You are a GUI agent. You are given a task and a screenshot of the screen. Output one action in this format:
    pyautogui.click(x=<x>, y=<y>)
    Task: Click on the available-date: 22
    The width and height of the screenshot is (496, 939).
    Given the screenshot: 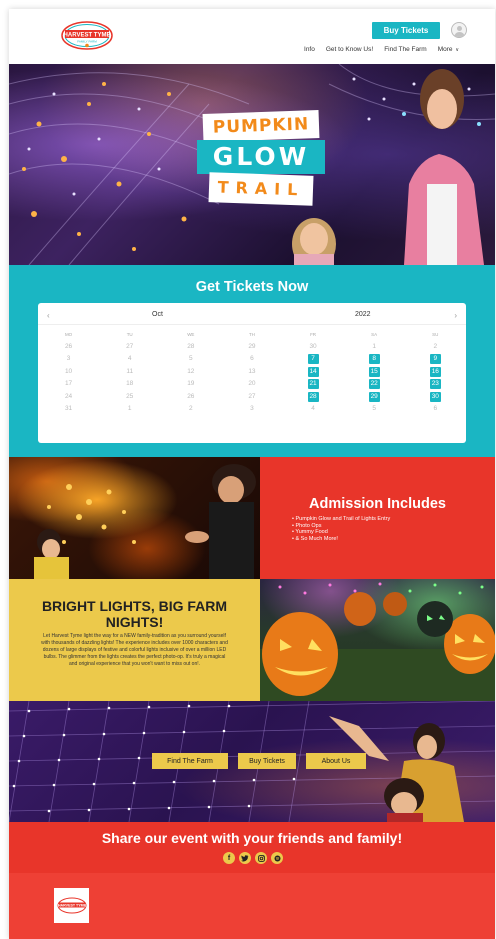 What is the action you would take?
    pyautogui.click(x=374, y=384)
    